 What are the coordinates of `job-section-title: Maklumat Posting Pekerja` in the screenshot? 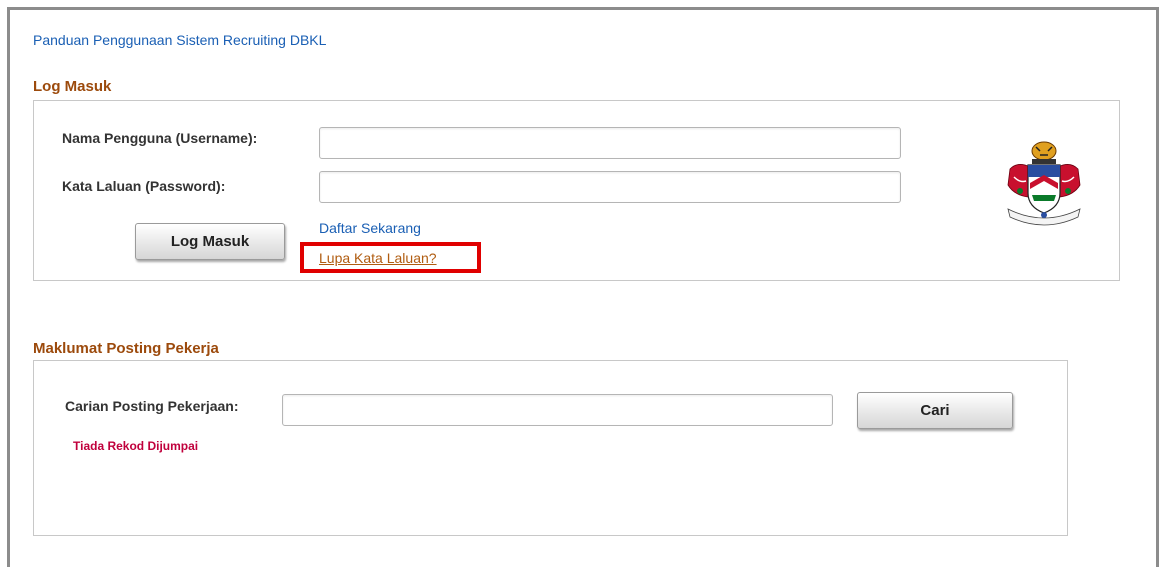 It's located at (126, 348).